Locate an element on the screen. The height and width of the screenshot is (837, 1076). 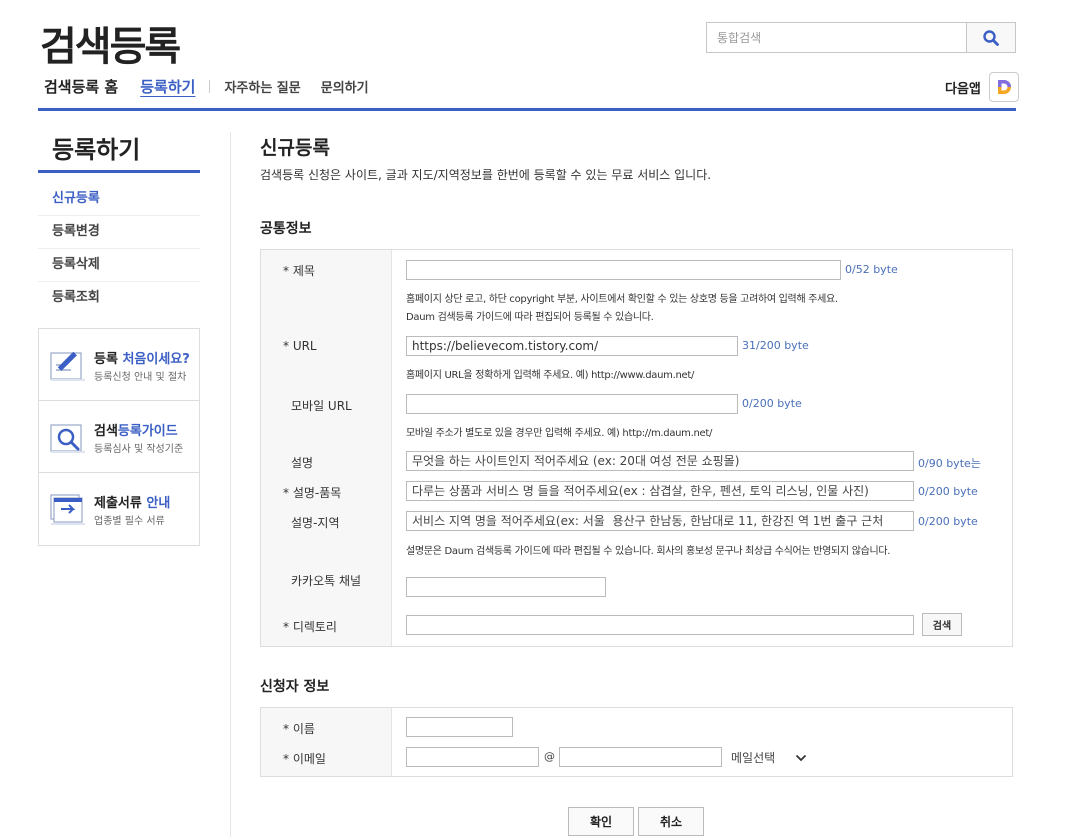
directory-input is located at coordinates (660, 625).